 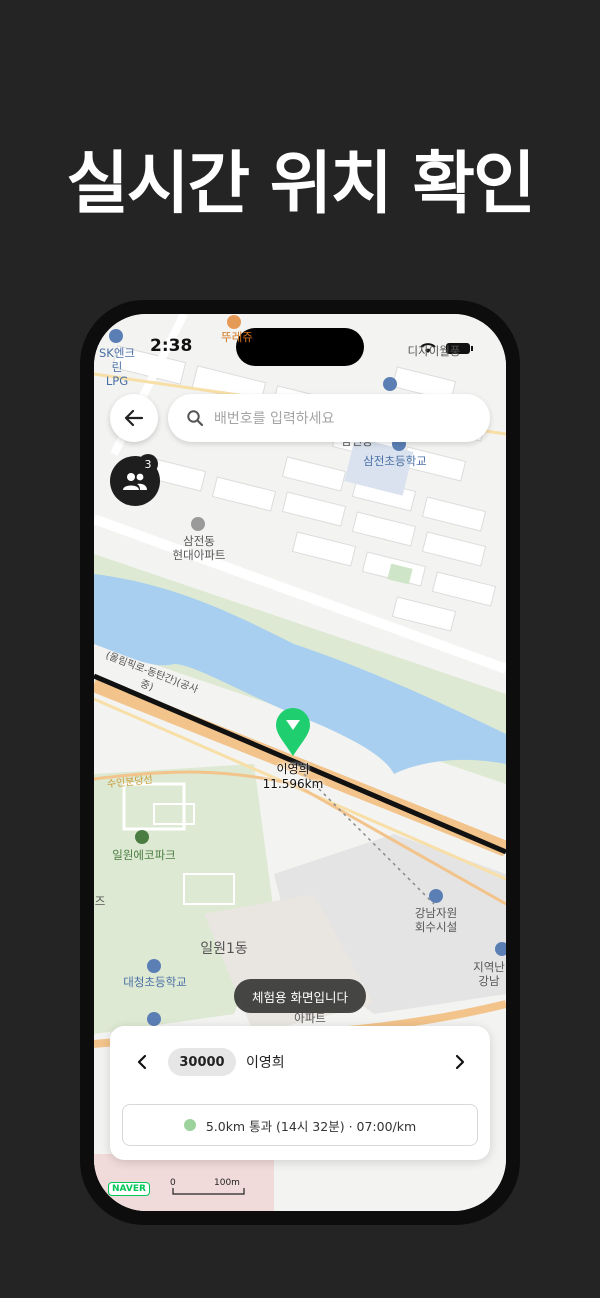 What do you see at coordinates (208, 1191) in the screenshot?
I see `scale-bar` at bounding box center [208, 1191].